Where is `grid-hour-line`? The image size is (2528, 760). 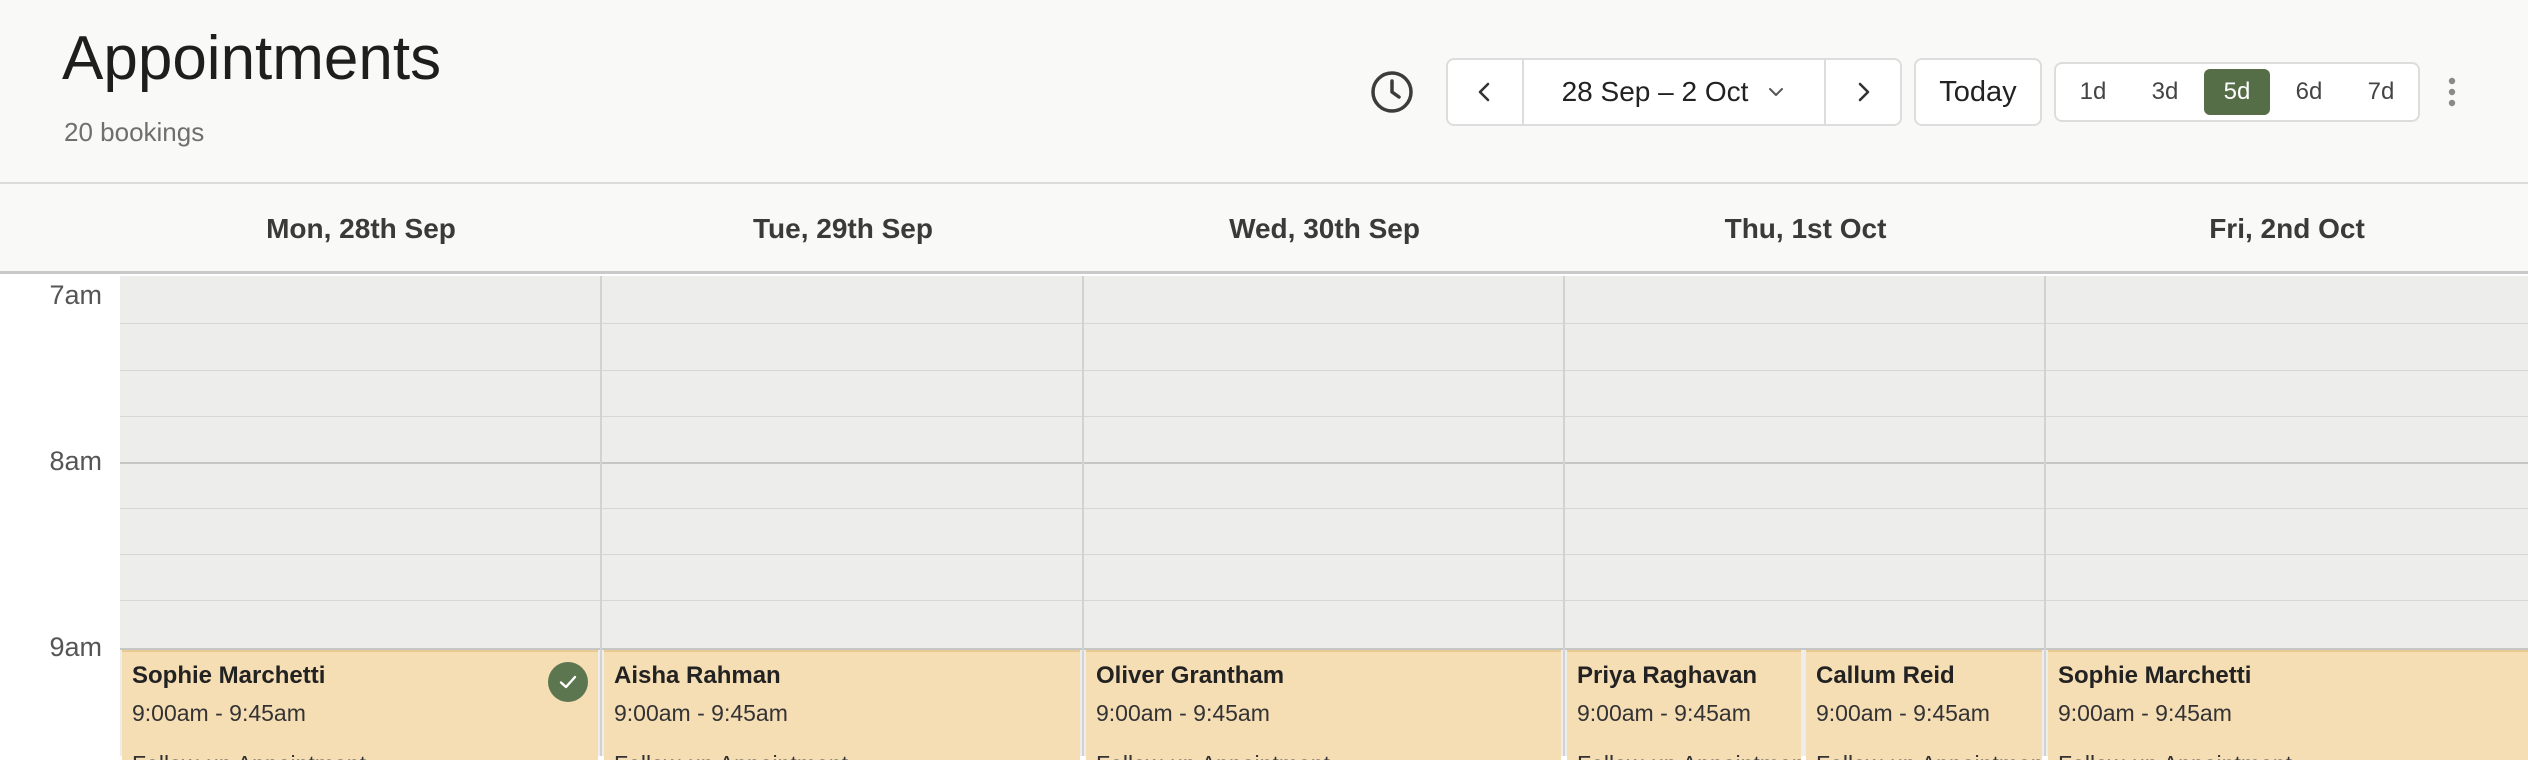 grid-hour-line is located at coordinates (1324, 463).